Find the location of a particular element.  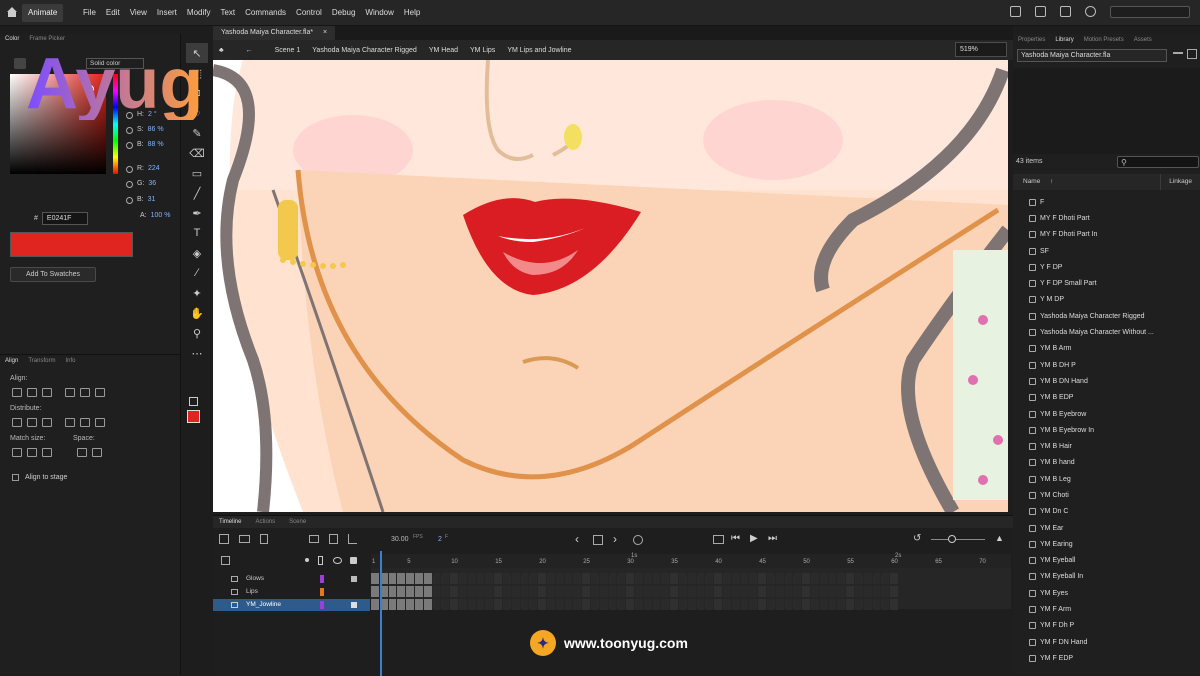

library-item: MY F Dhoti Part In is located at coordinates (1106, 235).